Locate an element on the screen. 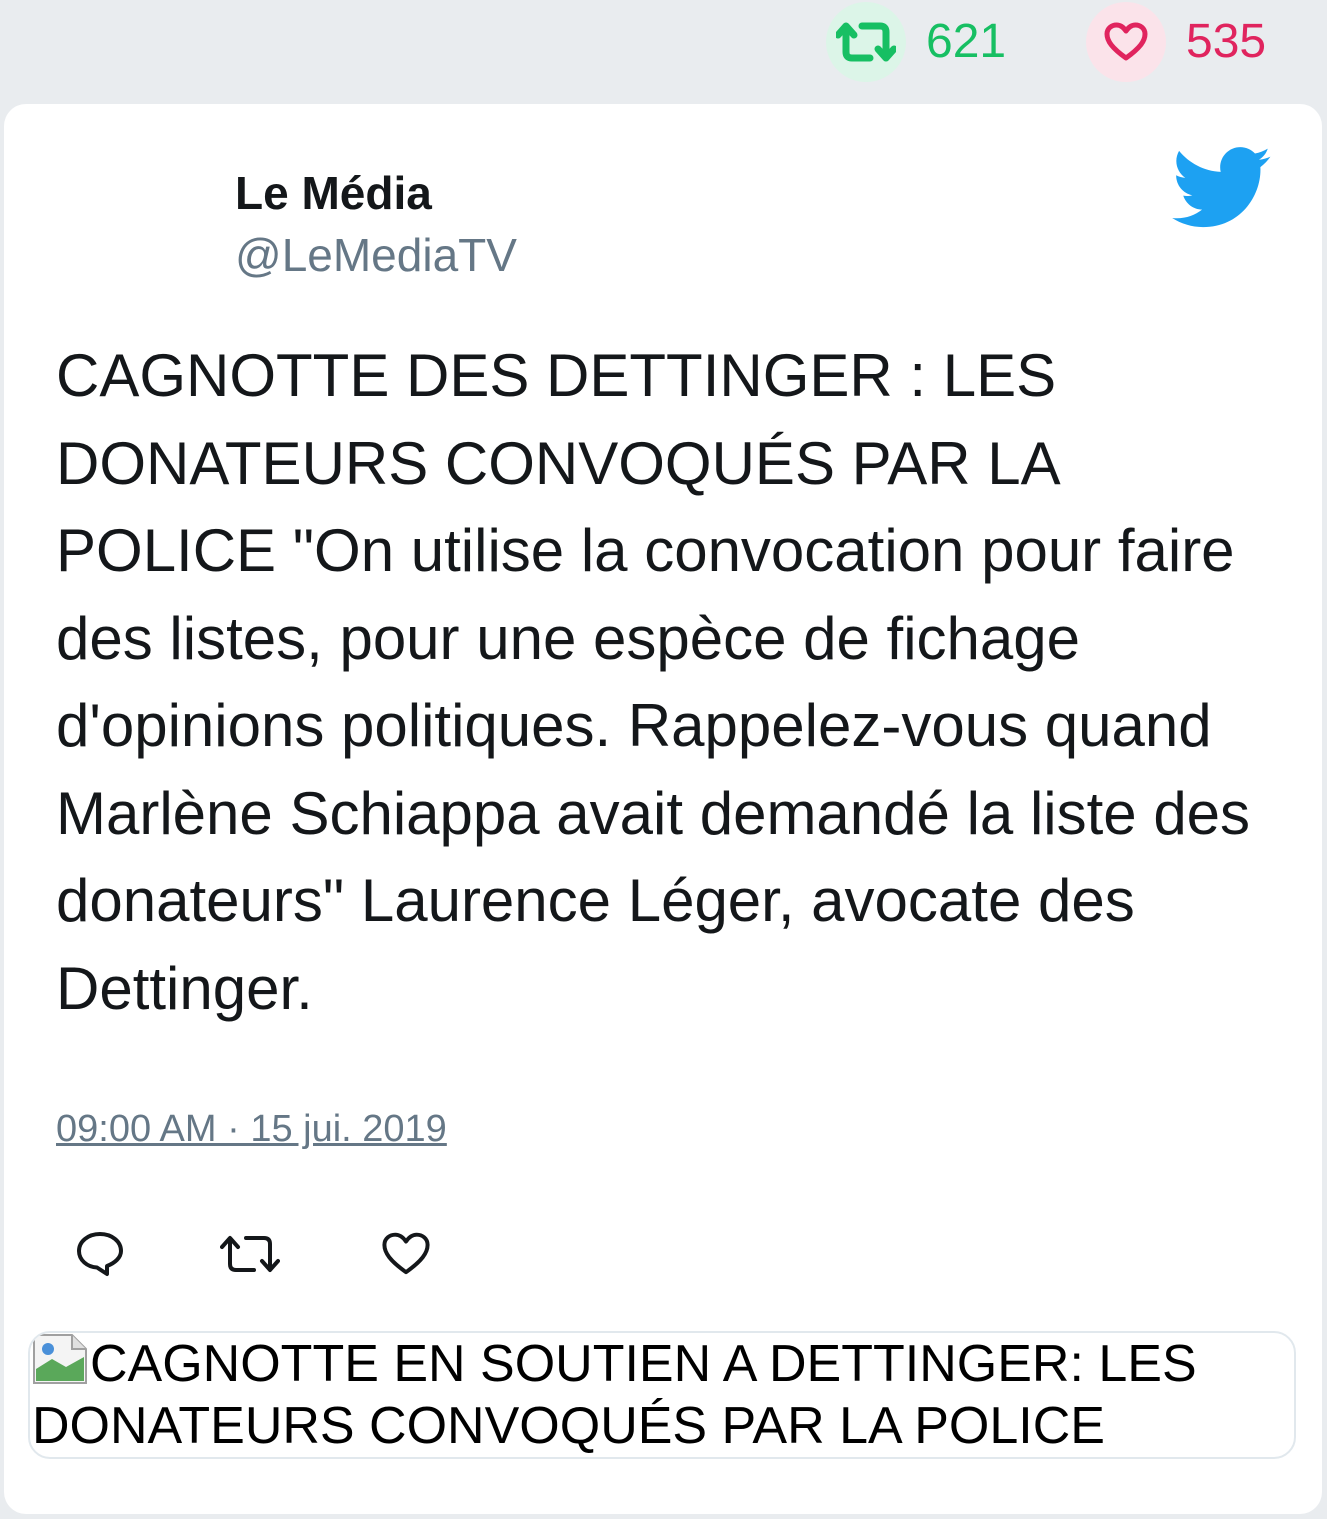  stats-bar: 621 535 is located at coordinates (663, 50).